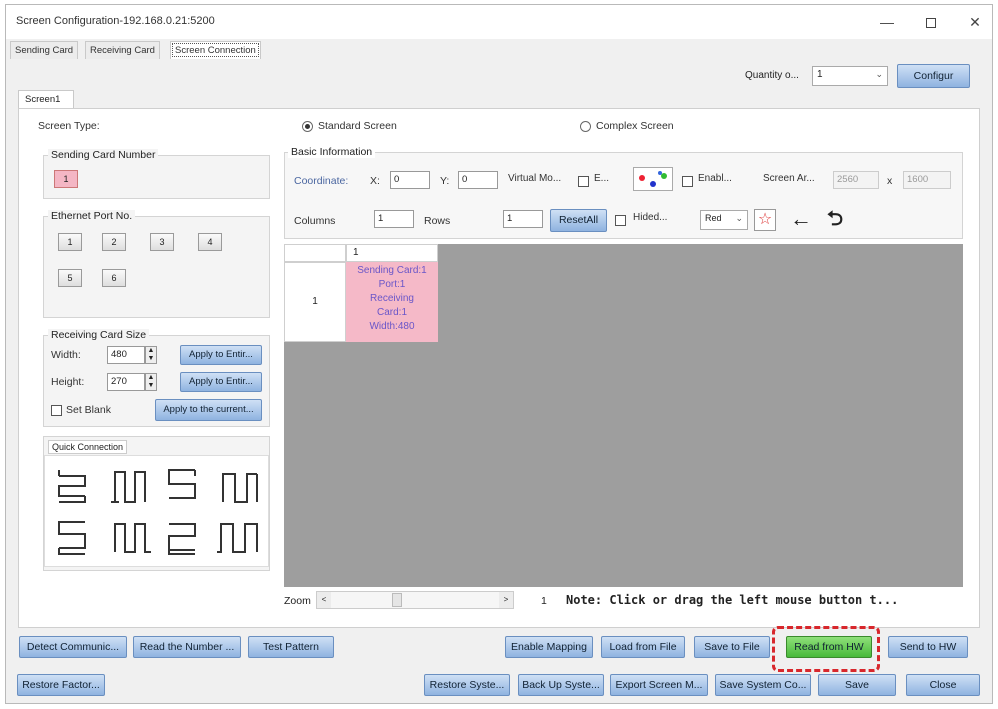 This screenshot has height=709, width=998. I want to click on zoom-right-arrow: >, so click(506, 600).